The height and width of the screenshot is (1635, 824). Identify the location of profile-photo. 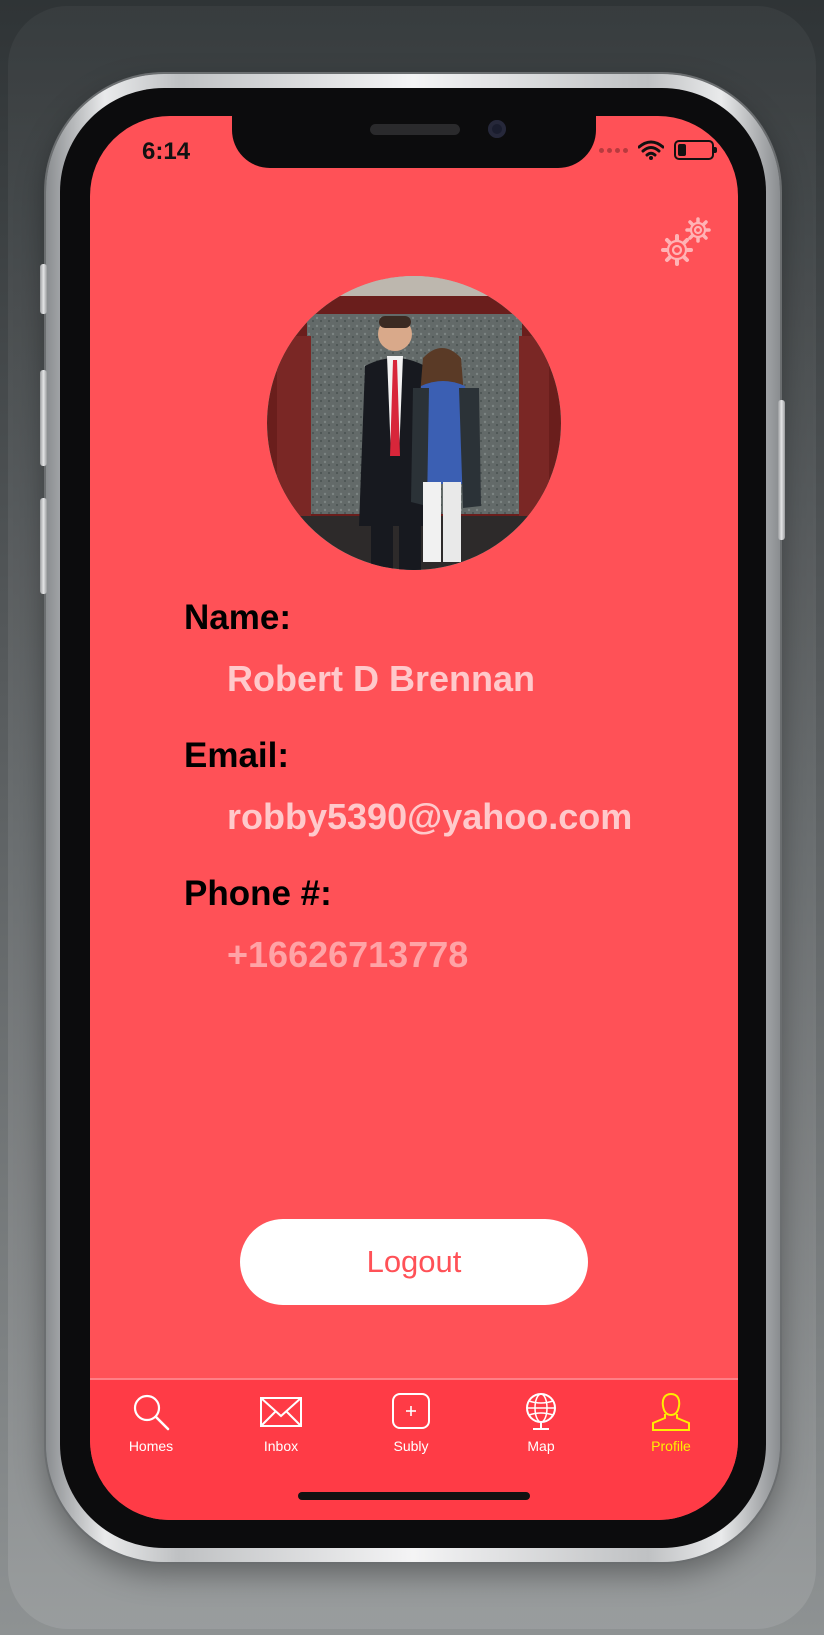
(414, 423).